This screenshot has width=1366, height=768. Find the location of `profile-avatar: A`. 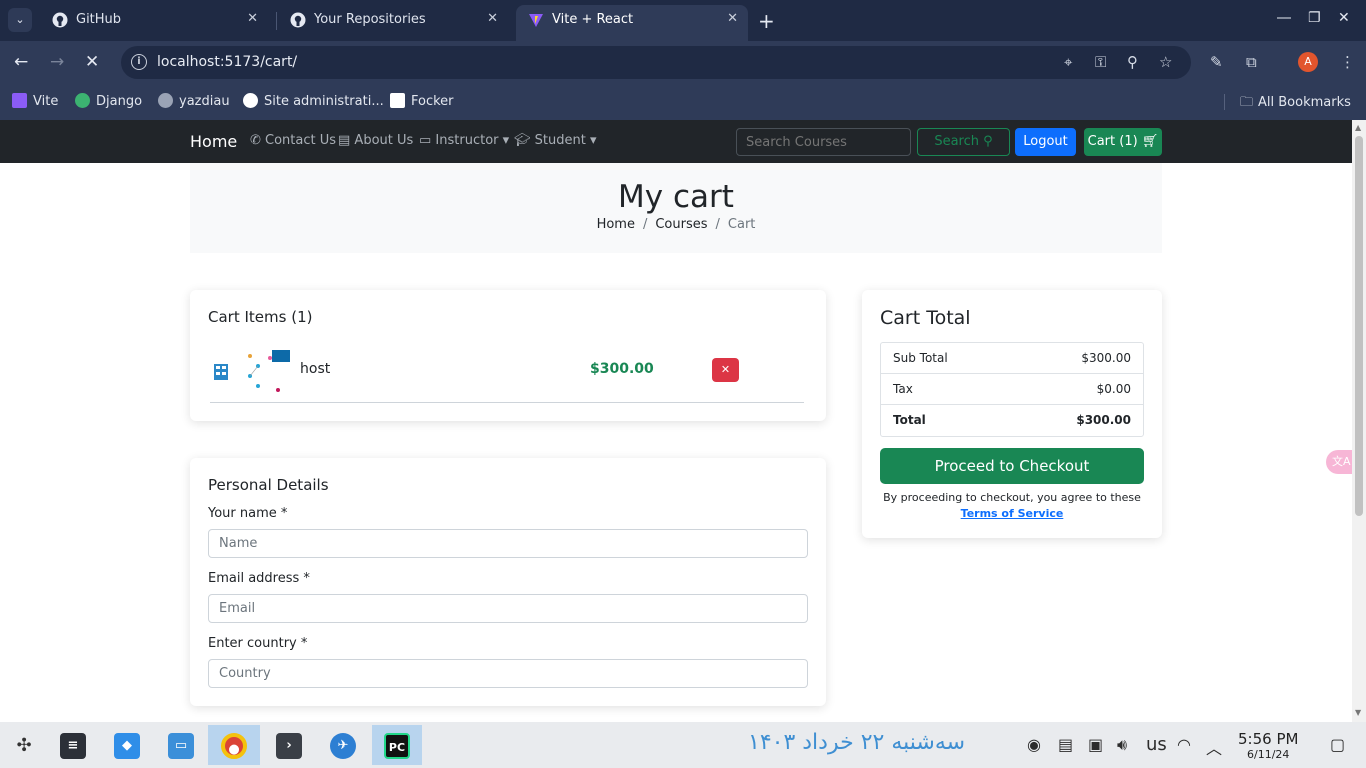

profile-avatar: A is located at coordinates (1308, 62).